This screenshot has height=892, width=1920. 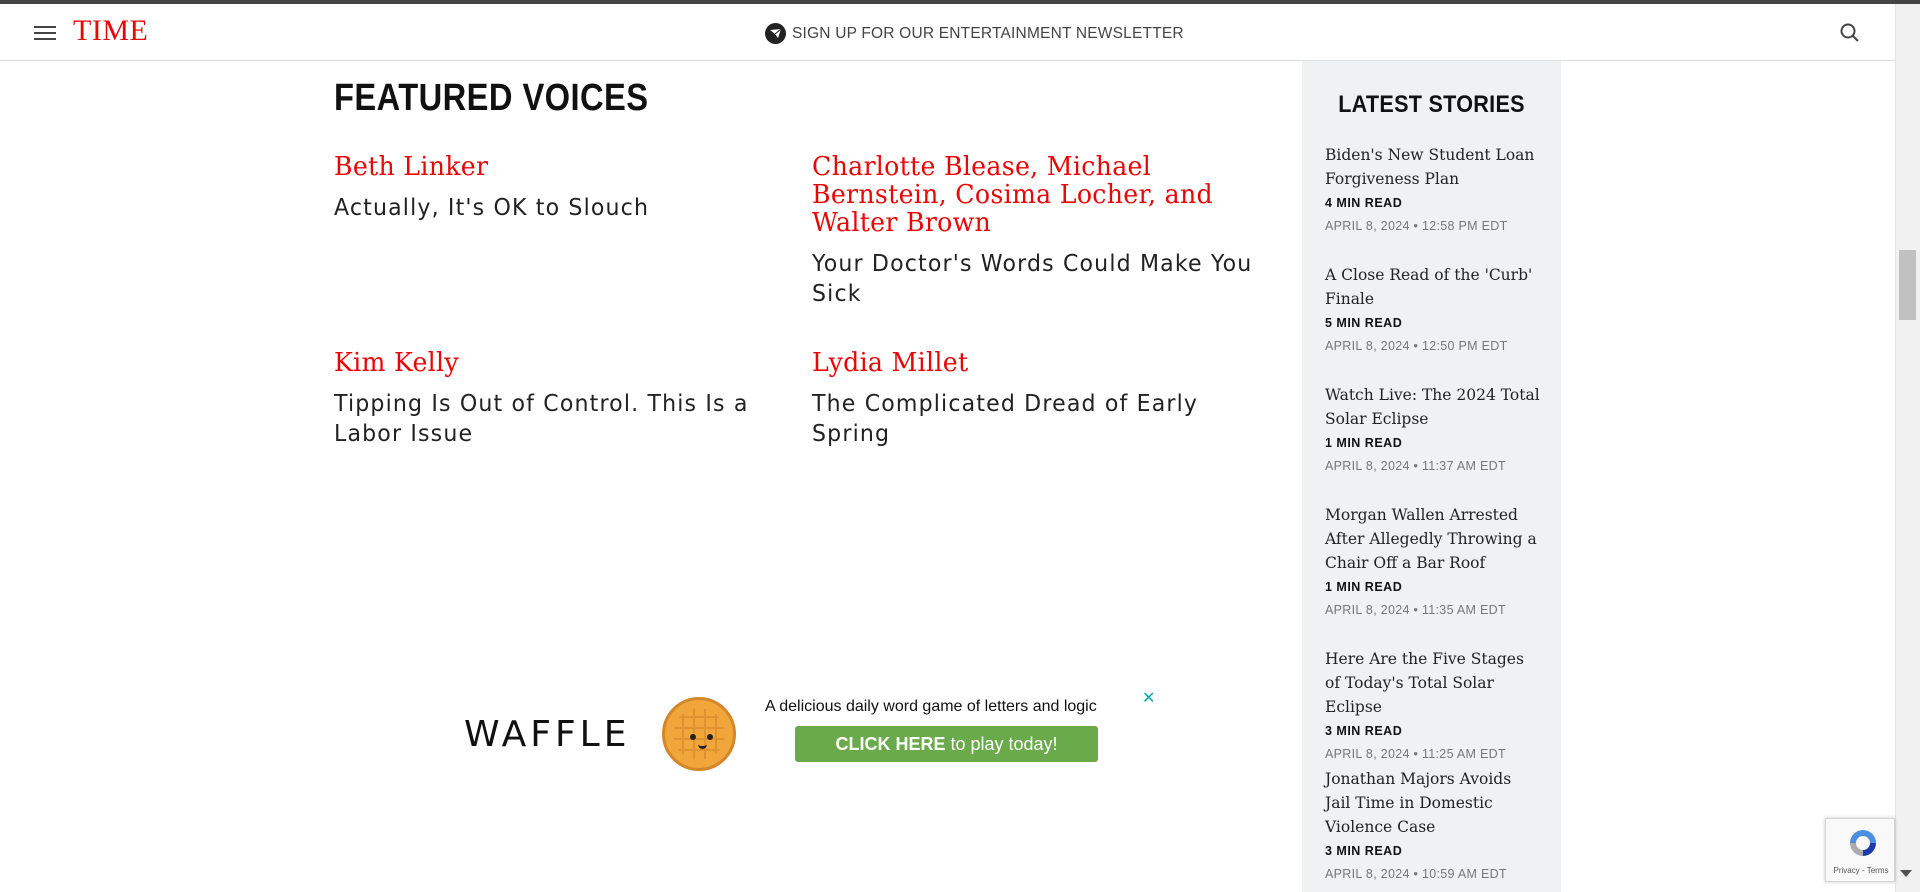 I want to click on story-read-time: 5 MIN READ, so click(x=1364, y=323).